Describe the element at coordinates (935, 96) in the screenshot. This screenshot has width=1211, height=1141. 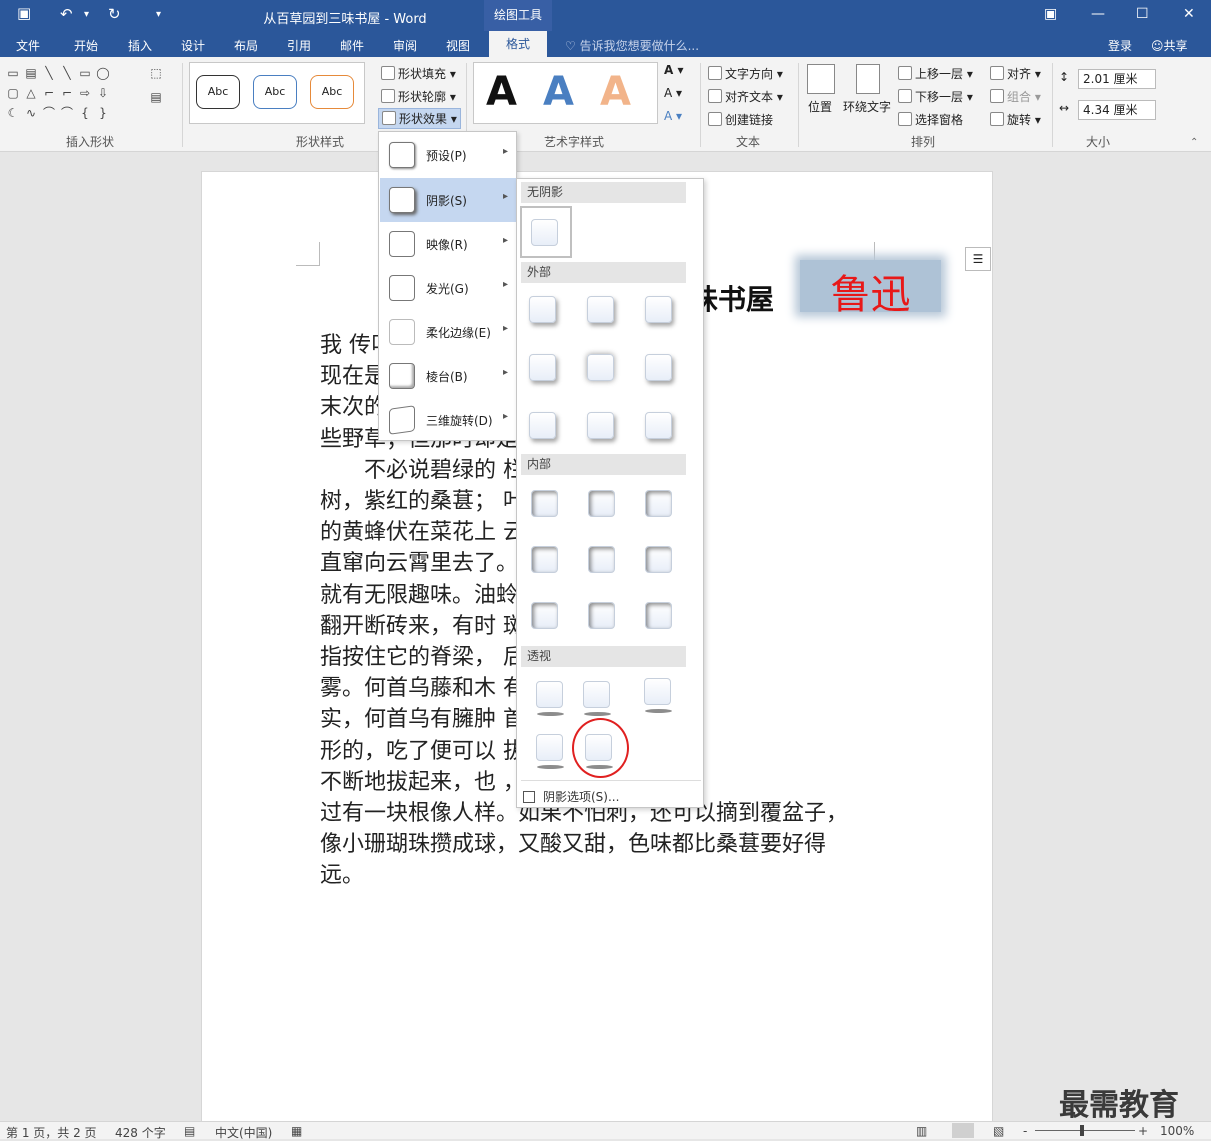
I see `send-backward-button: 下移一层 ▾` at that location.